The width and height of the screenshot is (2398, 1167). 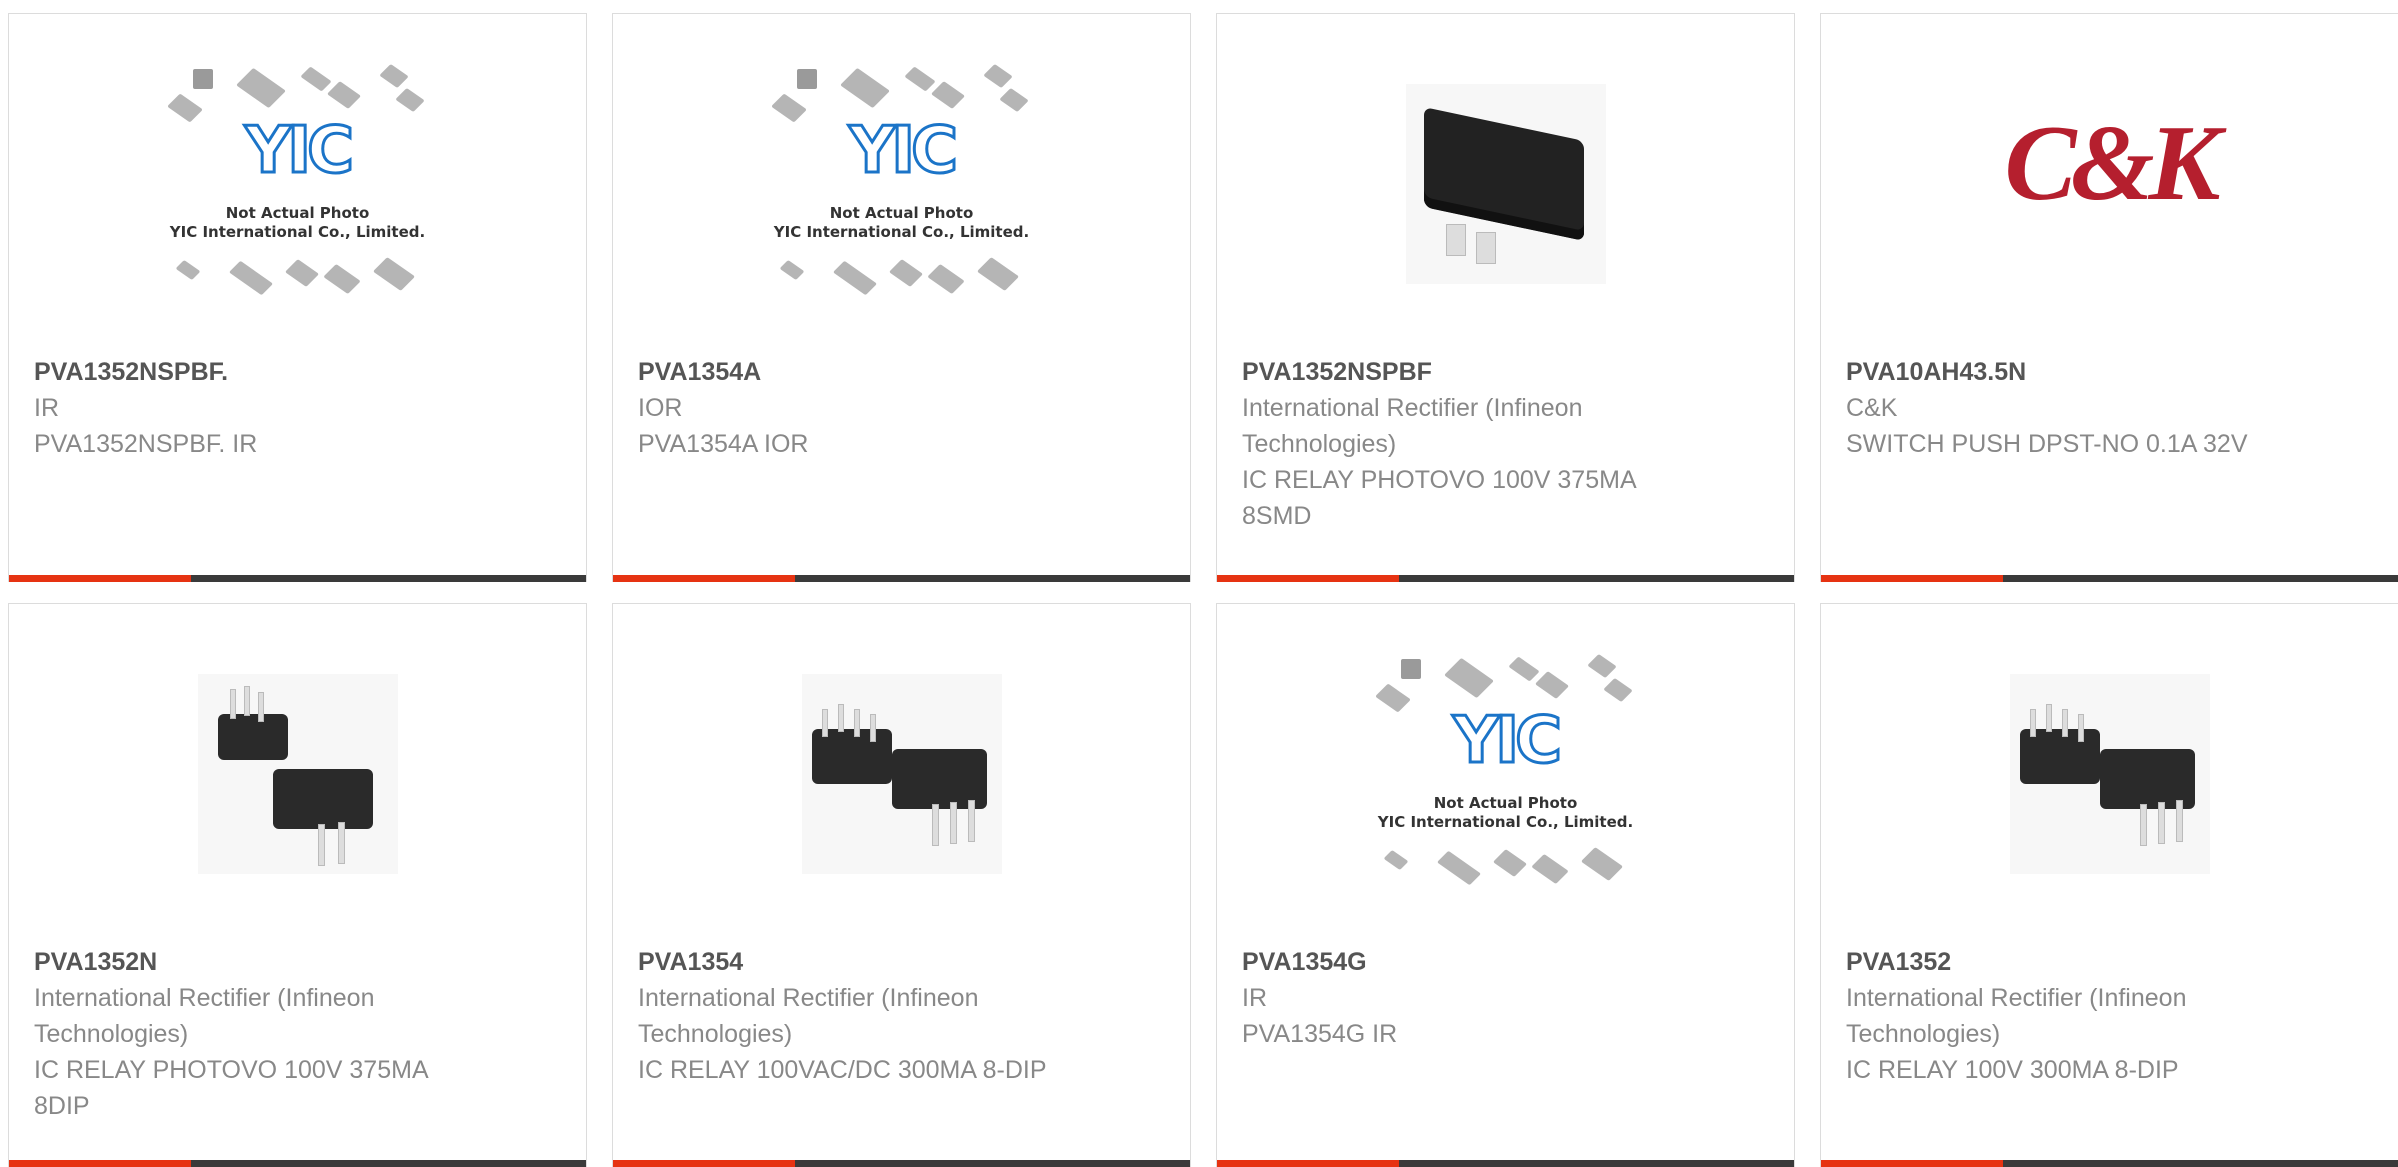 I want to click on part-number: PVA1354G, so click(x=1467, y=962).